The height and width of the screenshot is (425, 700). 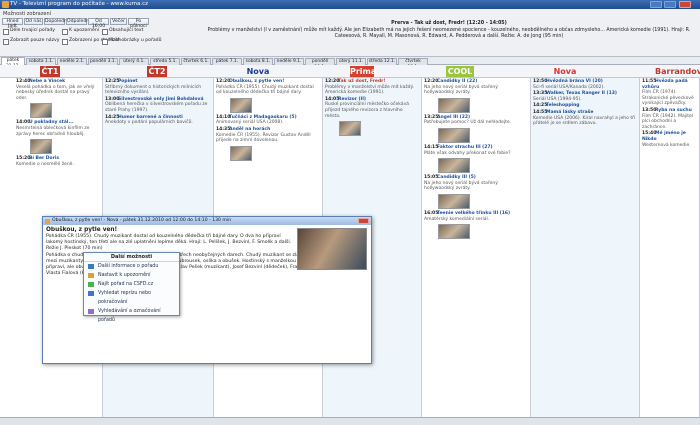 I want to click on day-tab: pátek 7.1., so click(x=227, y=61).